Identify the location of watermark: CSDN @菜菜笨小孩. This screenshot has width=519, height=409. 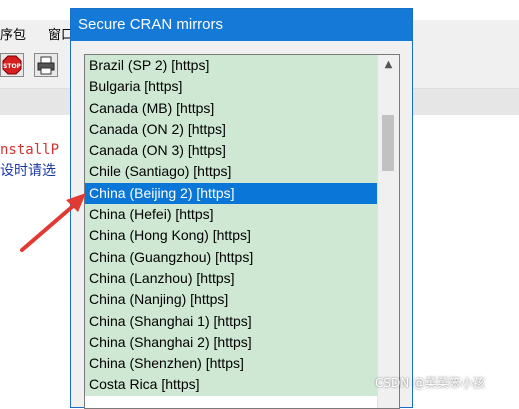
(430, 383).